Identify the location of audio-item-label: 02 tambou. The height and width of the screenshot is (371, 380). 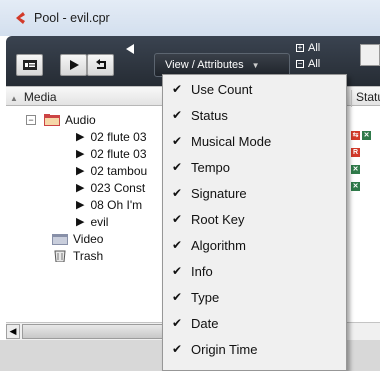
(119, 170).